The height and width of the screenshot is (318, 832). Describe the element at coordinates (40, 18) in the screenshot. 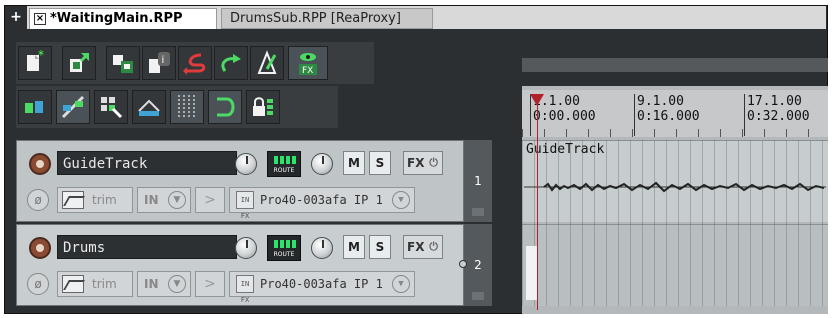

I see `close-tab-icon: ×` at that location.